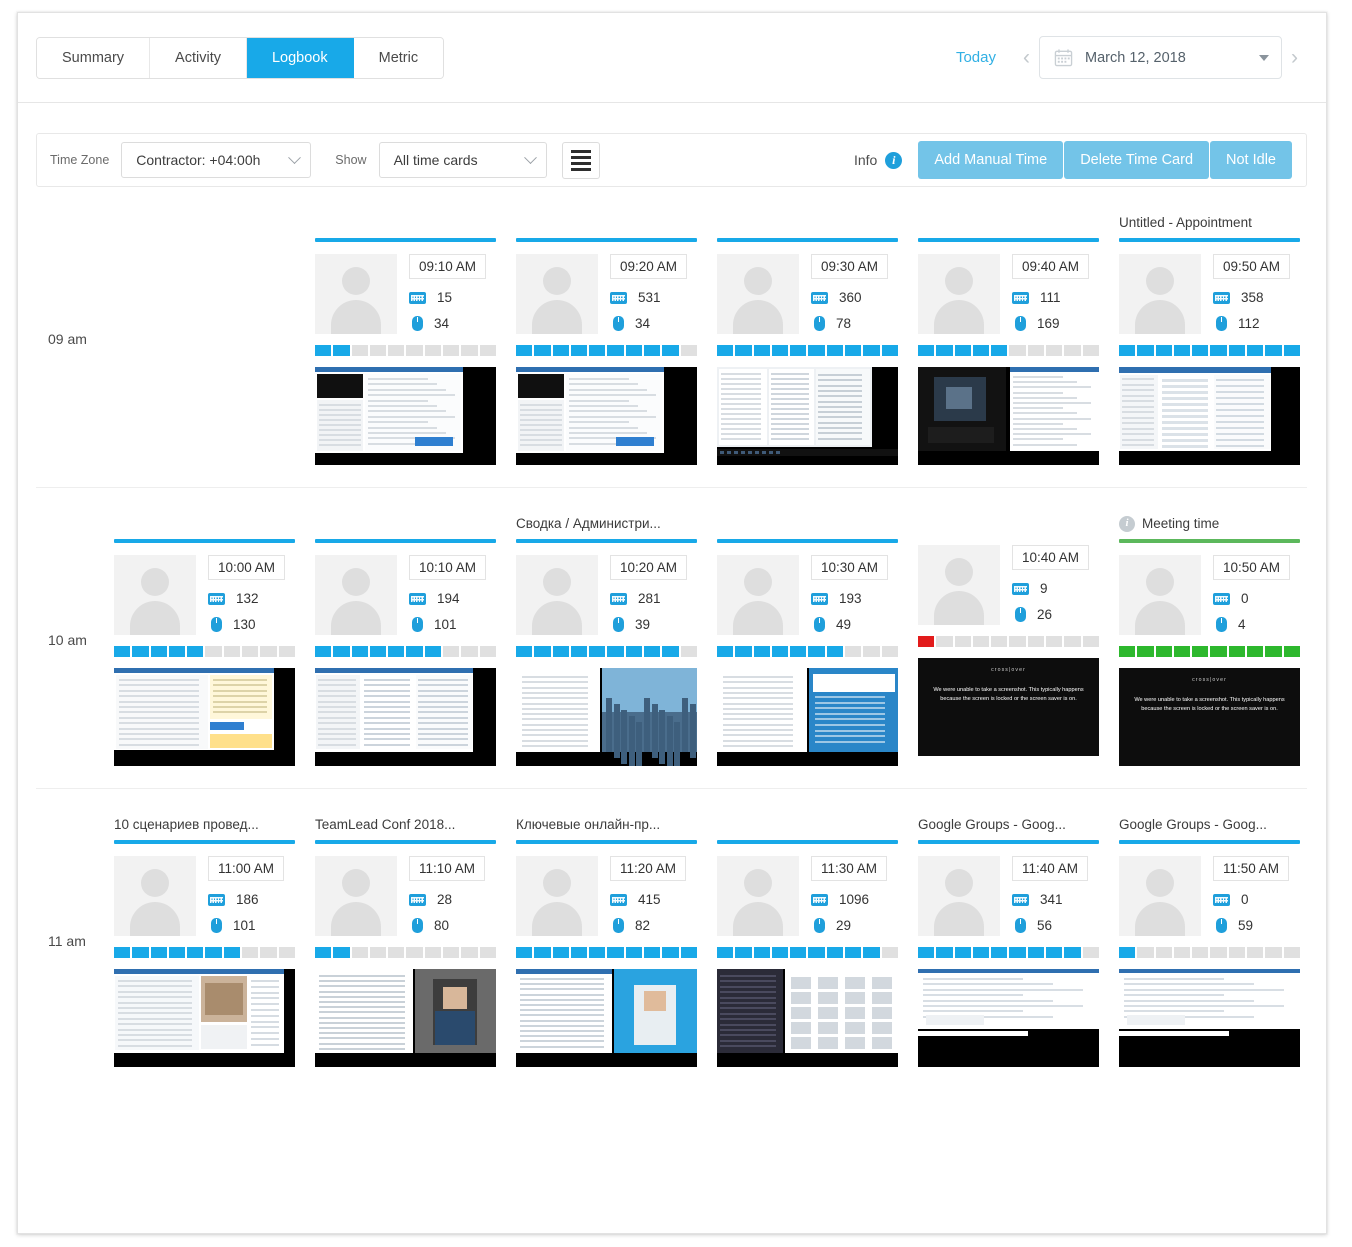  What do you see at coordinates (616, 941) in the screenshot?
I see `time-card: Ключевые онлайн-пр... 11:20 AM 415 82` at bounding box center [616, 941].